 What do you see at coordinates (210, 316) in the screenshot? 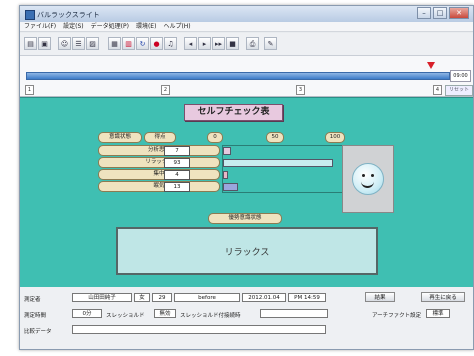
I see `threshold-set-label: スレッショルド付接続時` at bounding box center [210, 316].